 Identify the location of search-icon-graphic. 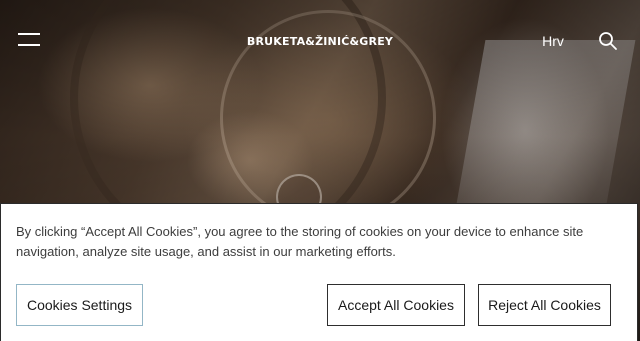
(608, 41).